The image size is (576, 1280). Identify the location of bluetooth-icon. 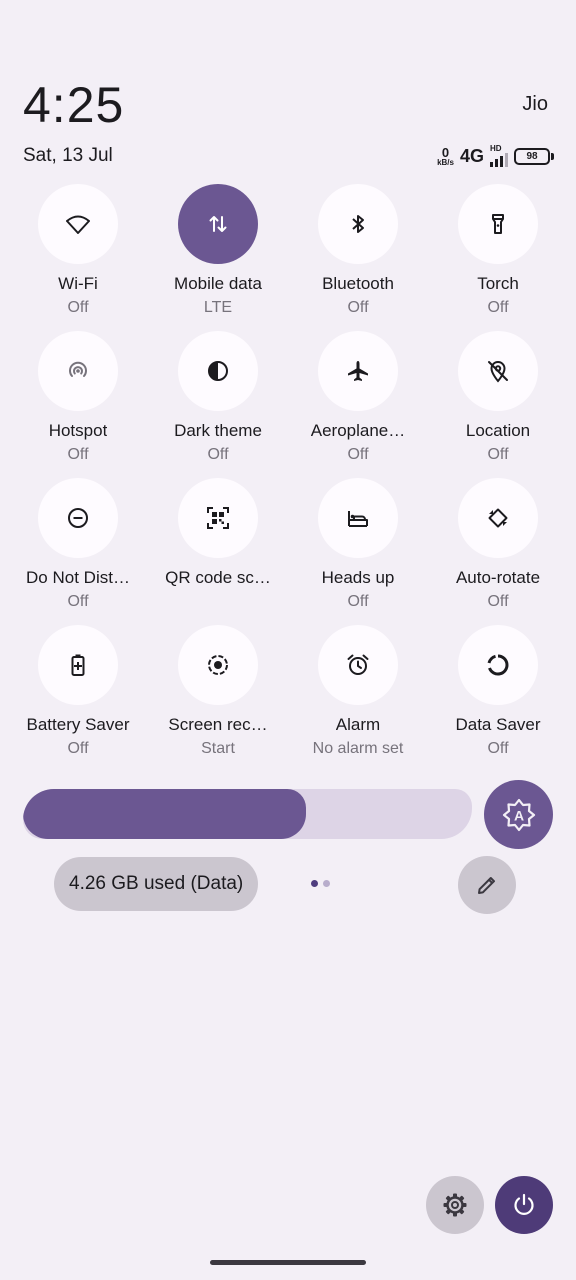
(358, 224).